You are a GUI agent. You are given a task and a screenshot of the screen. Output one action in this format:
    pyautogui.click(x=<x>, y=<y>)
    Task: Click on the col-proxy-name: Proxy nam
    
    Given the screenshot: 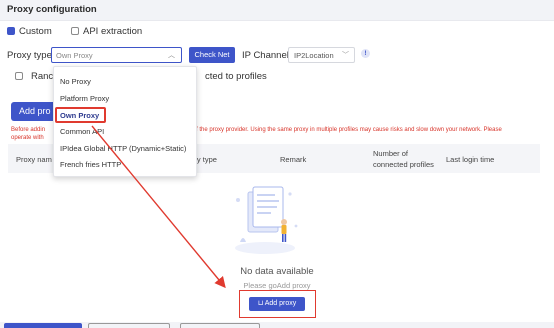 What is the action you would take?
    pyautogui.click(x=34, y=159)
    